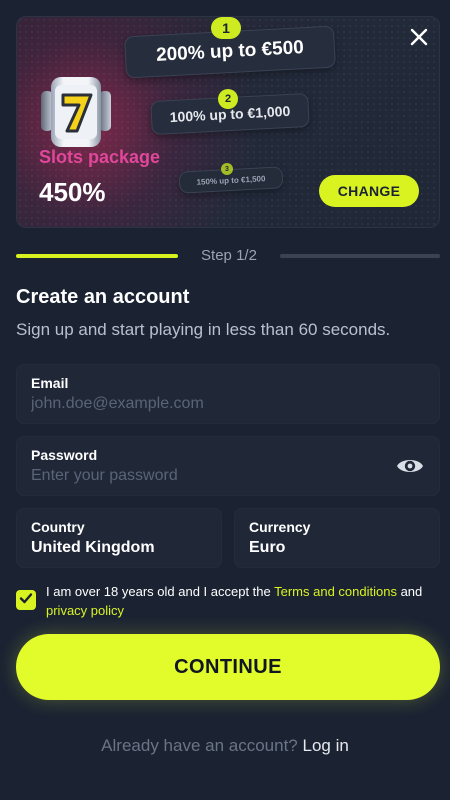 Image resolution: width=450 pixels, height=800 pixels. What do you see at coordinates (335, 591) in the screenshot?
I see `terms-and-conditions-link: Terms and conditions` at bounding box center [335, 591].